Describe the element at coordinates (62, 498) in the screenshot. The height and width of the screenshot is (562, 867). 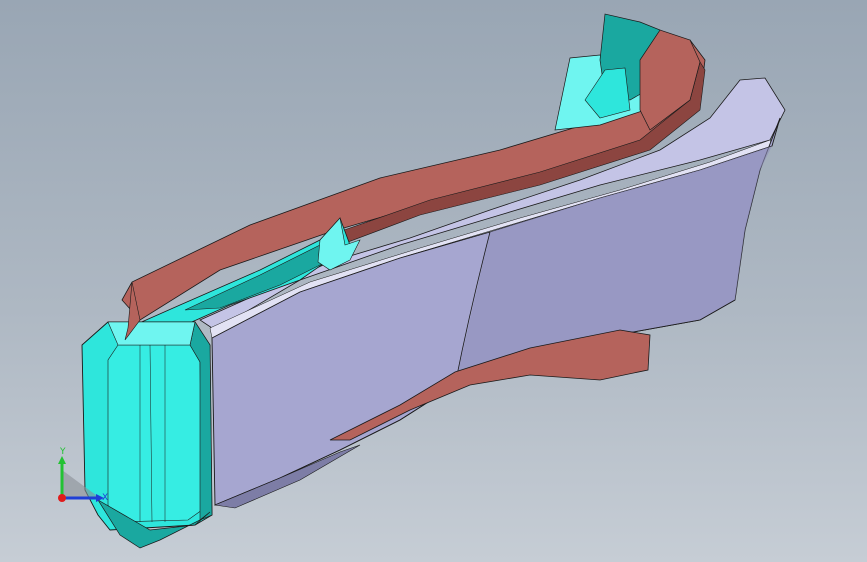
I see `z-axis-dot` at that location.